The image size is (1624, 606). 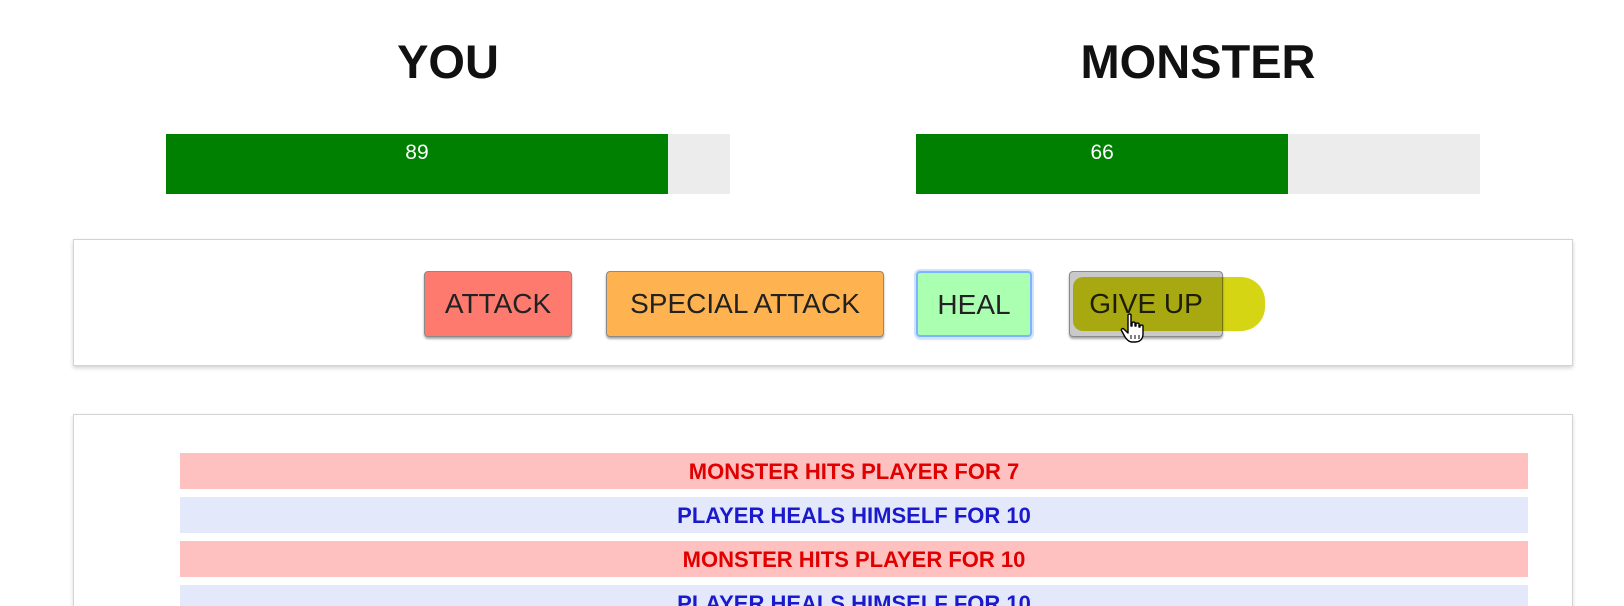 What do you see at coordinates (417, 164) in the screenshot?
I see `player-health-fill: 89` at bounding box center [417, 164].